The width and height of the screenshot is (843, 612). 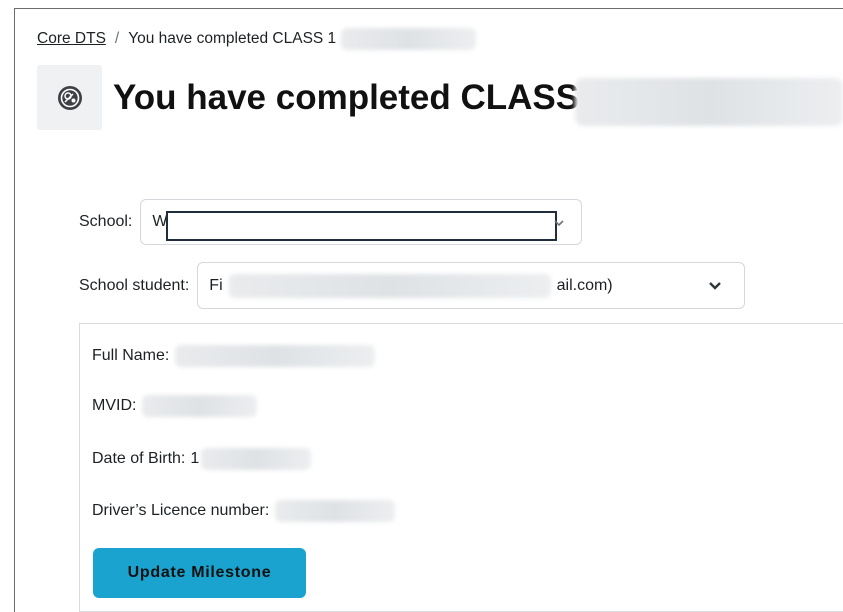 What do you see at coordinates (199, 573) in the screenshot?
I see `update-milestone-button: Update Milestone` at bounding box center [199, 573].